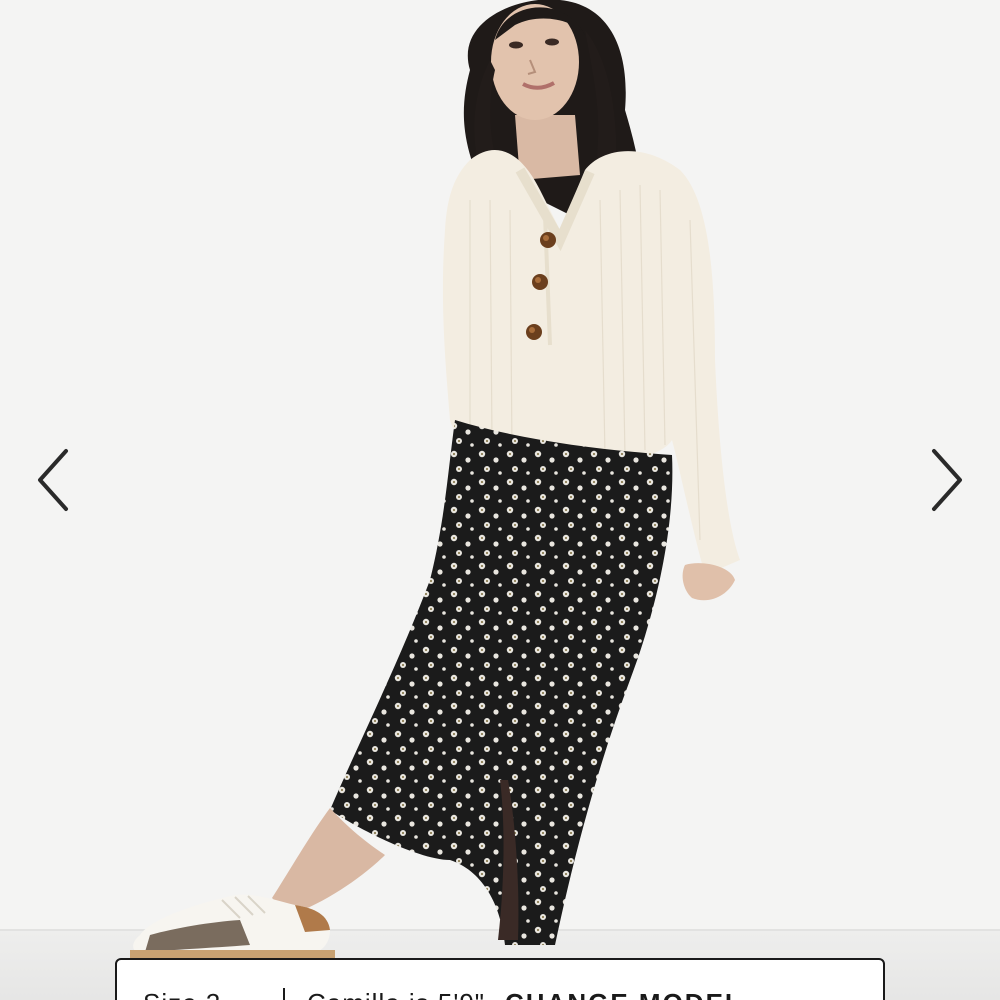 Image resolution: width=1000 pixels, height=1000 pixels. Describe the element at coordinates (624, 994) in the screenshot. I see `change-model-link: CHANGE MODEL` at that location.